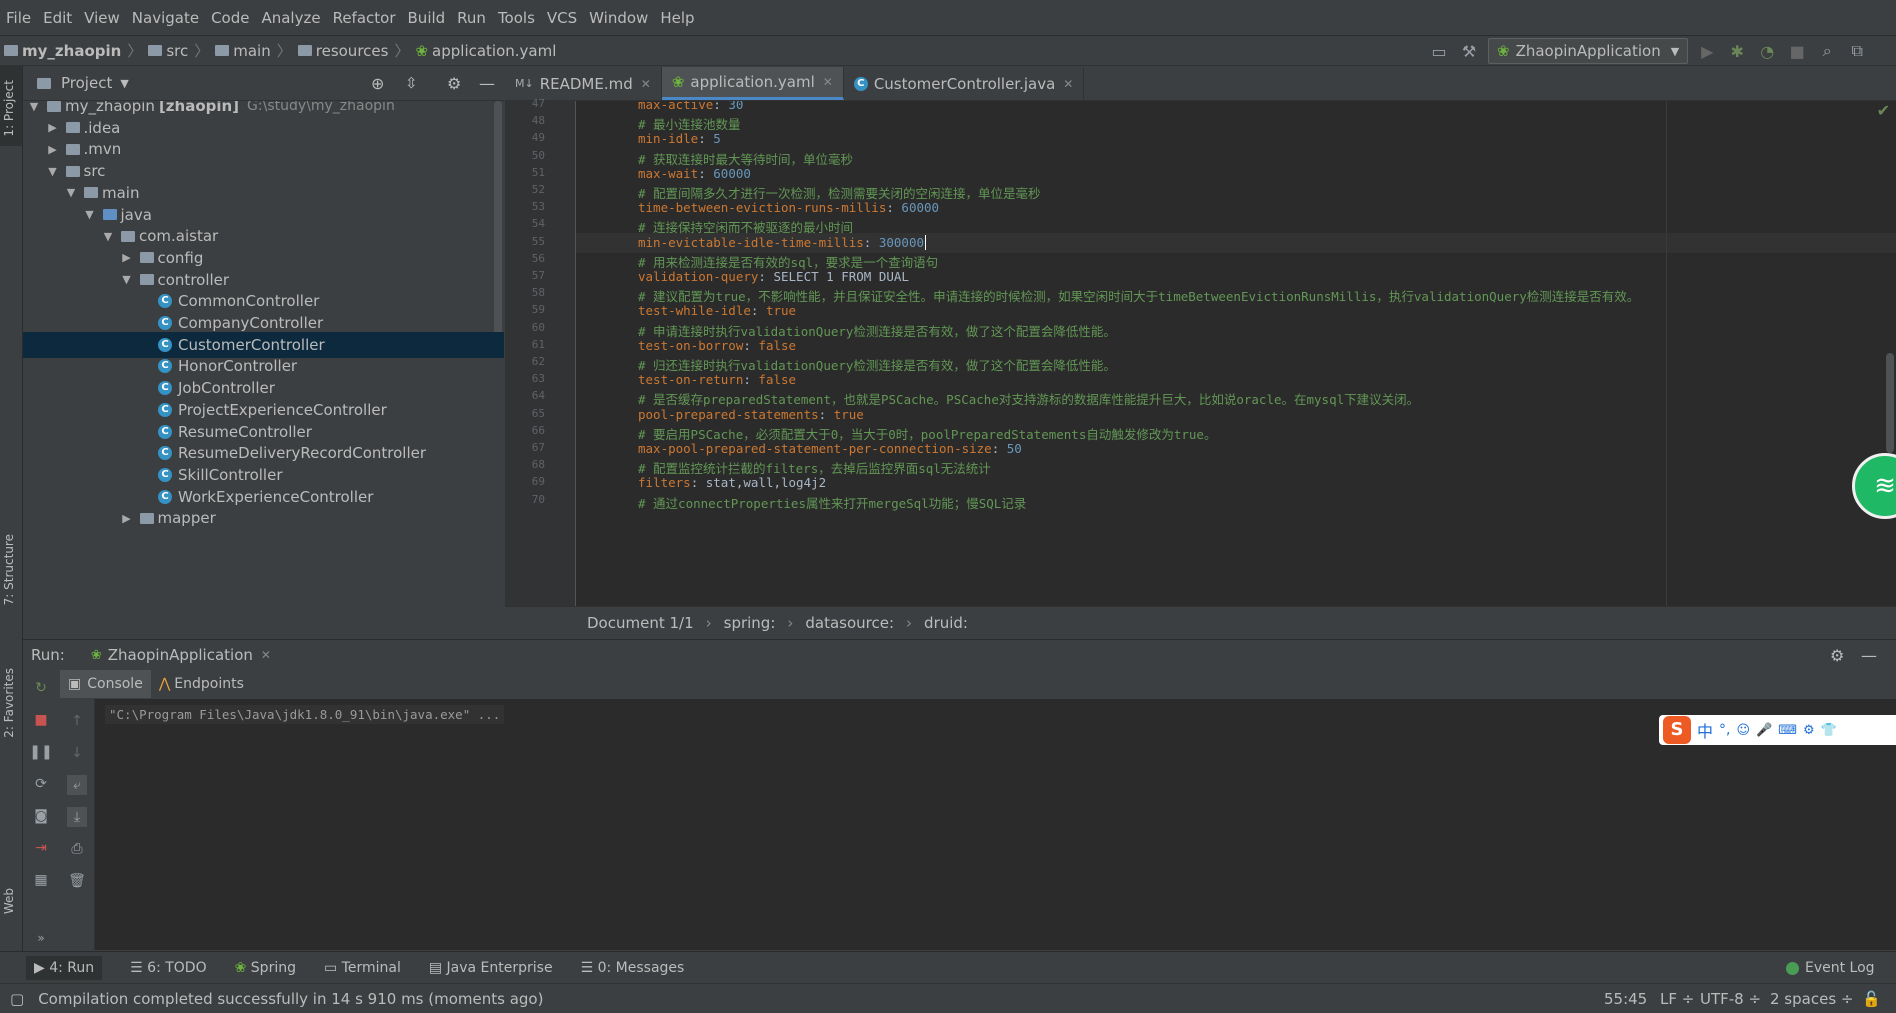 The height and width of the screenshot is (1013, 1896). What do you see at coordinates (849, 623) in the screenshot?
I see `editor-breadcrumb-item: datasource:` at bounding box center [849, 623].